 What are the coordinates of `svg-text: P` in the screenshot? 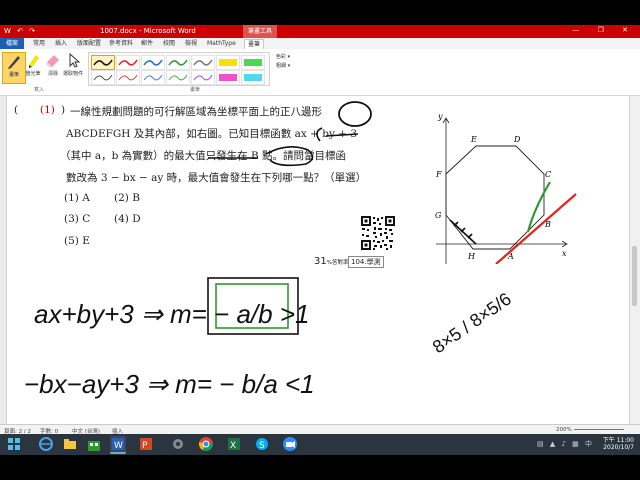 It's located at (145, 446).